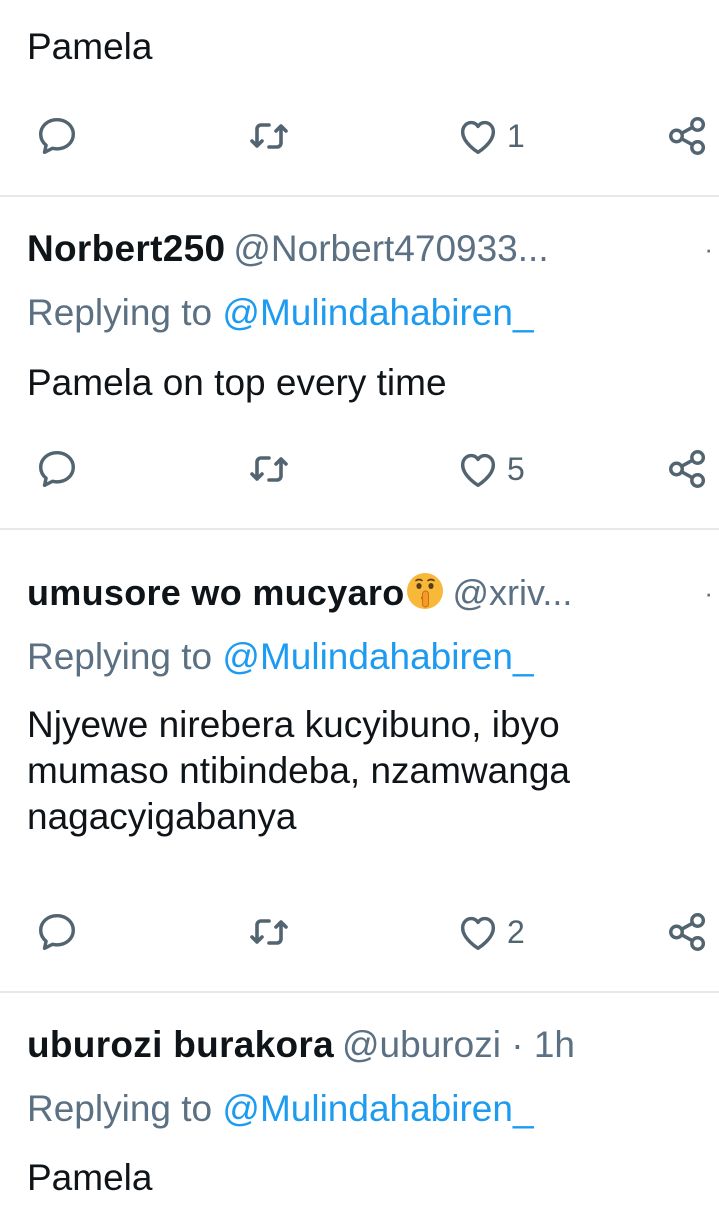 The width and height of the screenshot is (719, 1209). What do you see at coordinates (216, 592) in the screenshot?
I see `display-name: umusore wo mucyaro` at bounding box center [216, 592].